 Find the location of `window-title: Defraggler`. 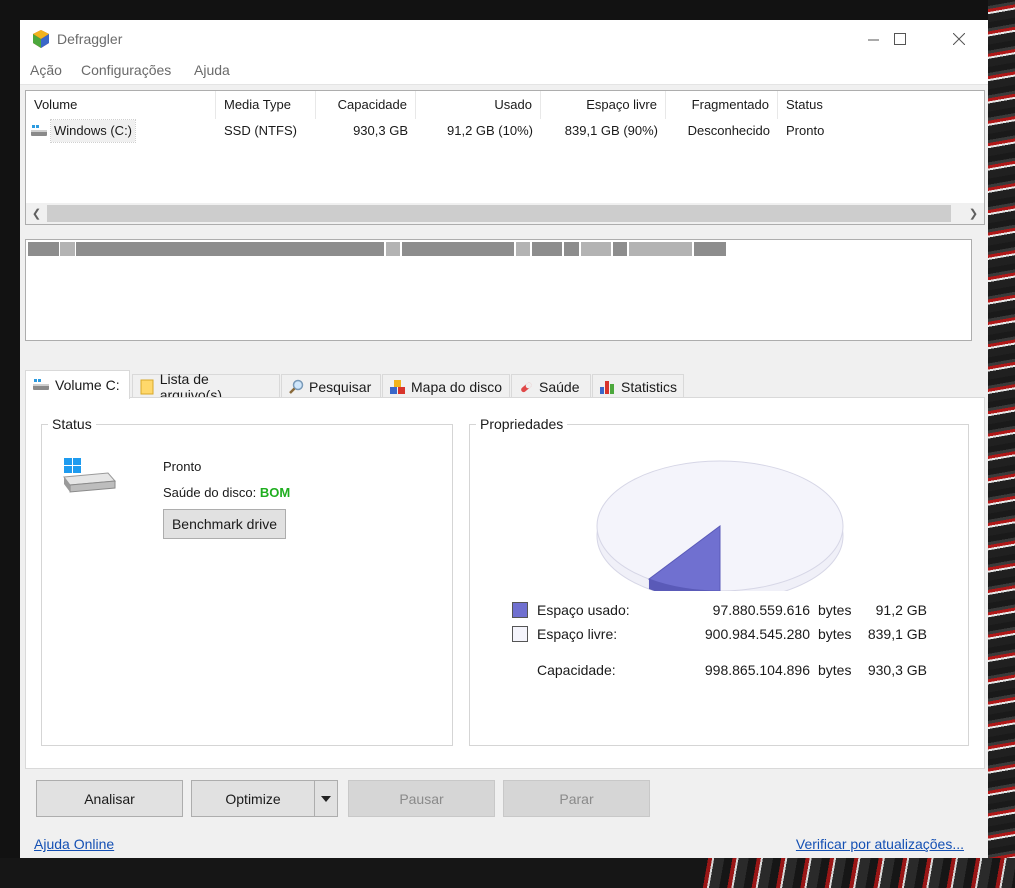

window-title: Defraggler is located at coordinates (90, 39).